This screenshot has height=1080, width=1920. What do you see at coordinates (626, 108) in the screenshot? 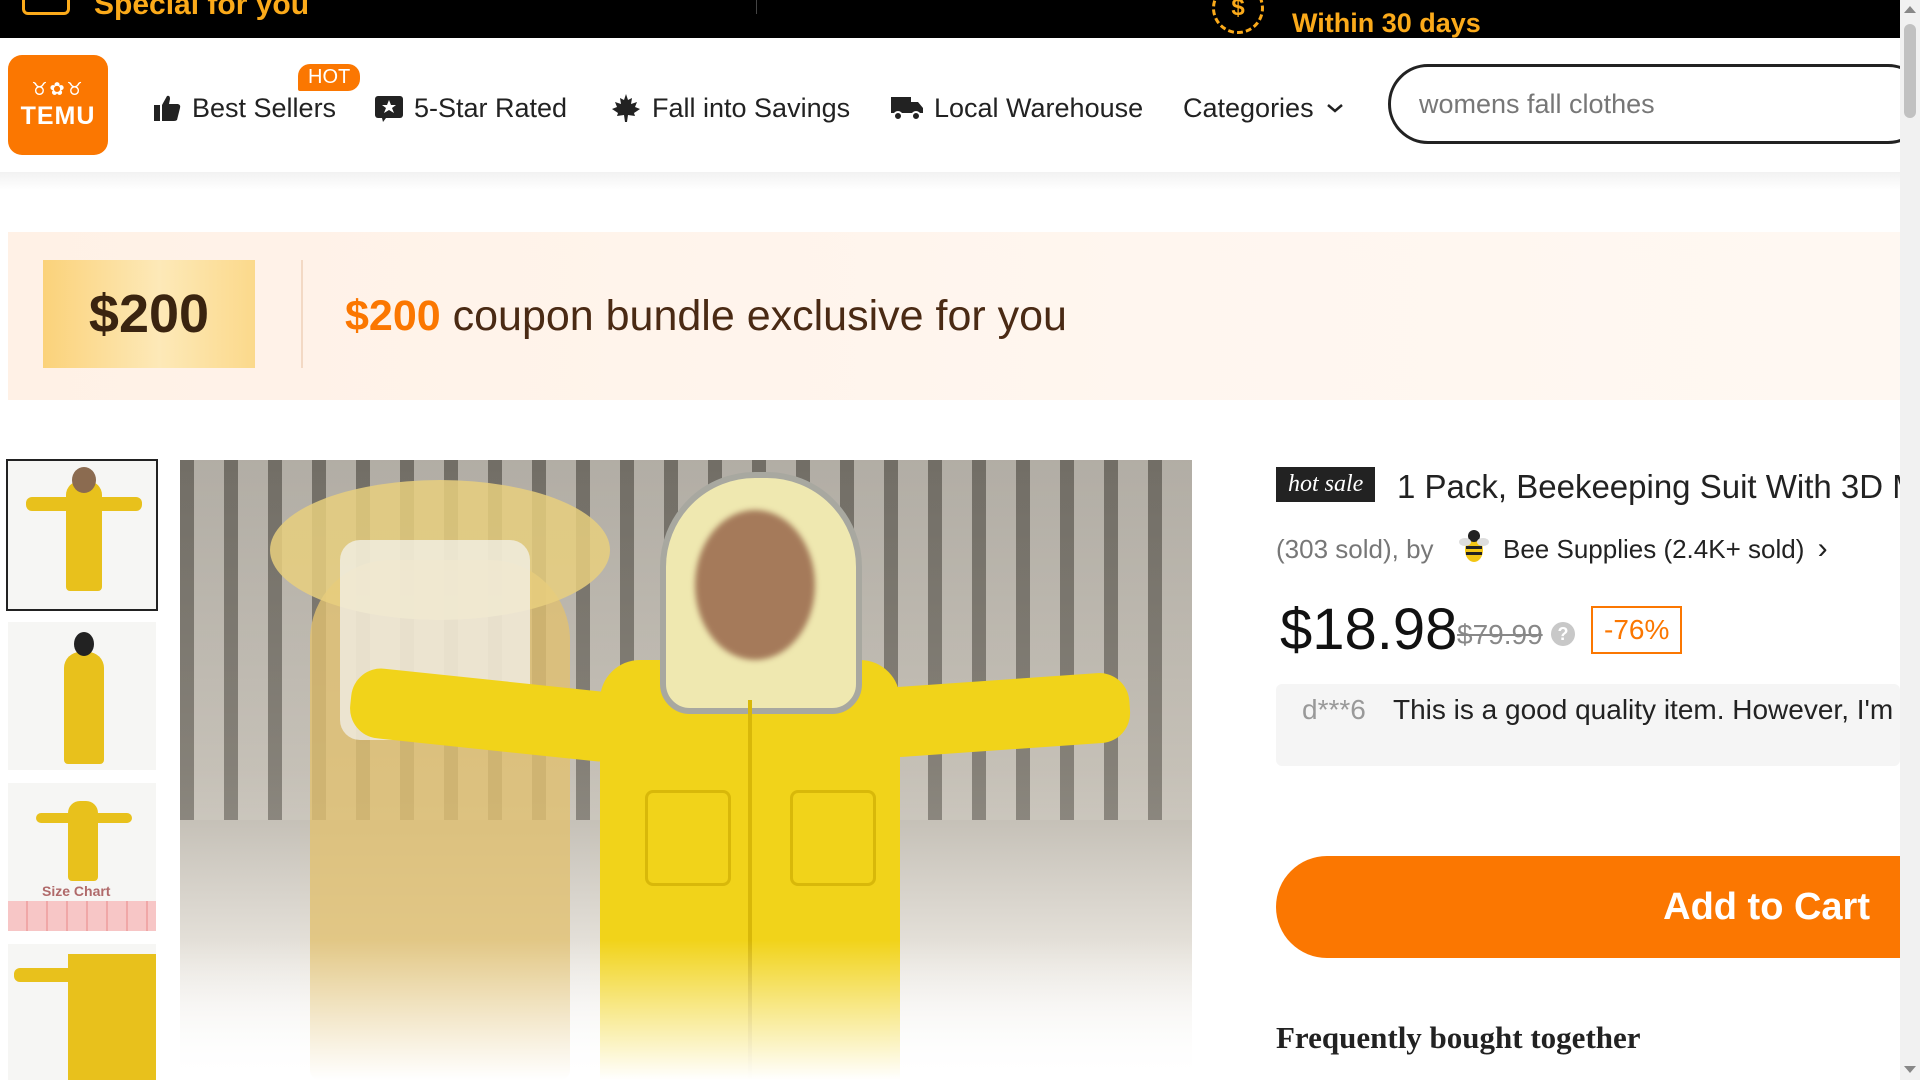
I see `maple-leaf-icon` at bounding box center [626, 108].